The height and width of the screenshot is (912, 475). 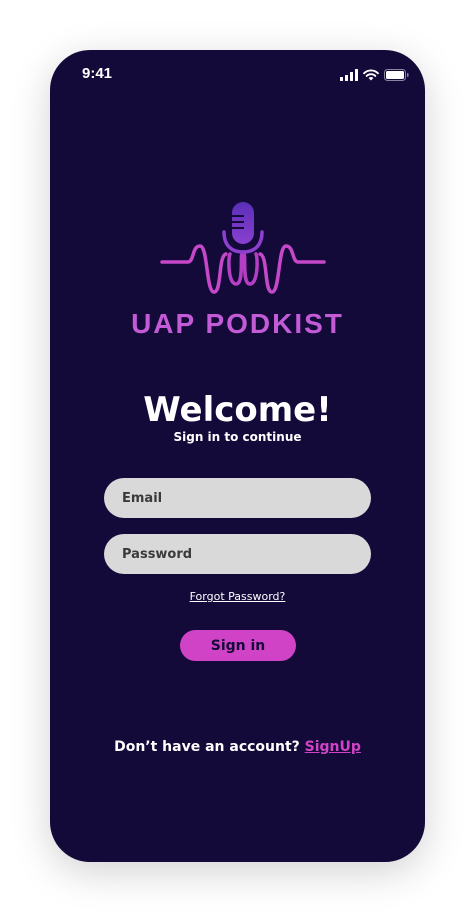 I want to click on password-field, so click(x=237, y=554).